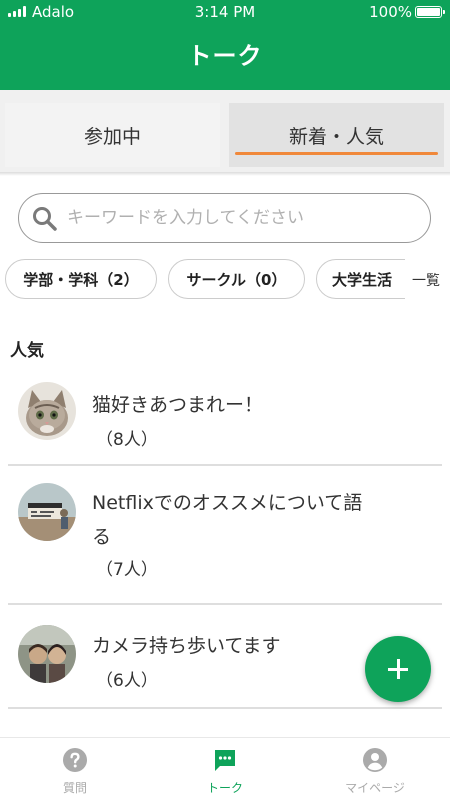 The height and width of the screenshot is (800, 450). I want to click on bottom-nav: 質問 トーク マイページ, so click(225, 768).